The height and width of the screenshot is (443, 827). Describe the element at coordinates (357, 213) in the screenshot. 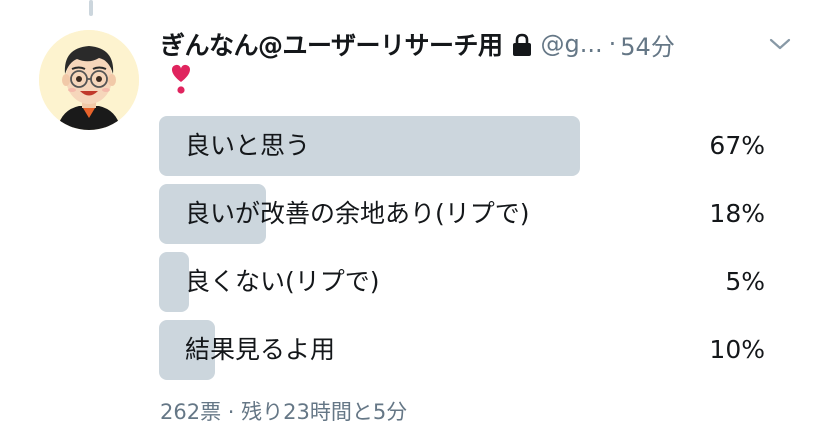

I see `poll-option-label: 良いが改善の余地あり(リプで)` at that location.